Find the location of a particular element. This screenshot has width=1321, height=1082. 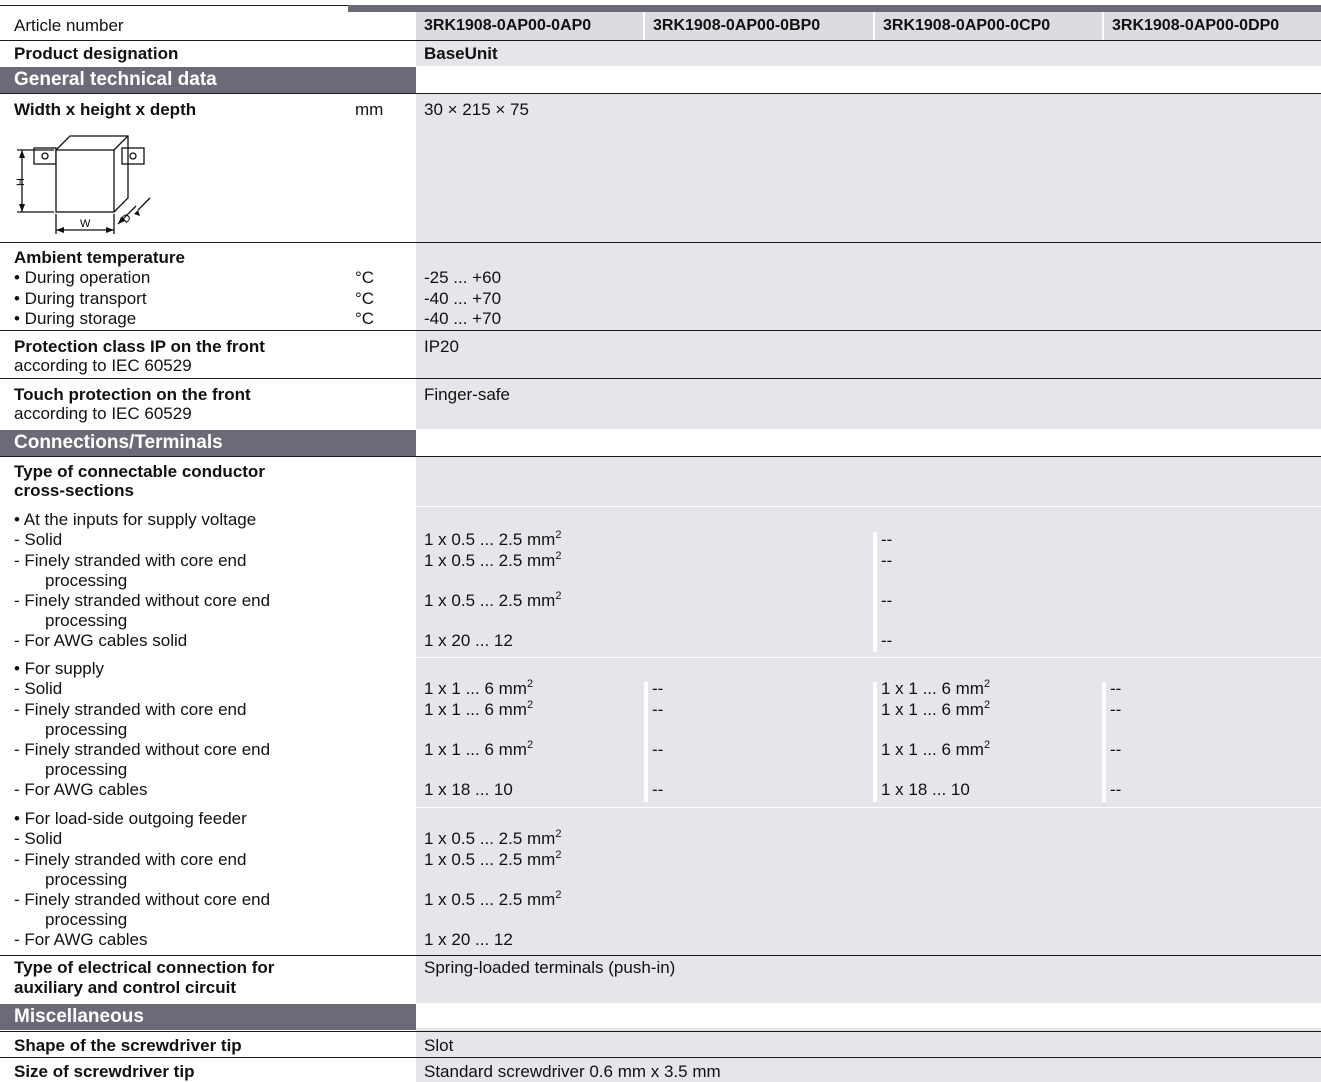

ambient-cell-bg is located at coordinates (868, 286).